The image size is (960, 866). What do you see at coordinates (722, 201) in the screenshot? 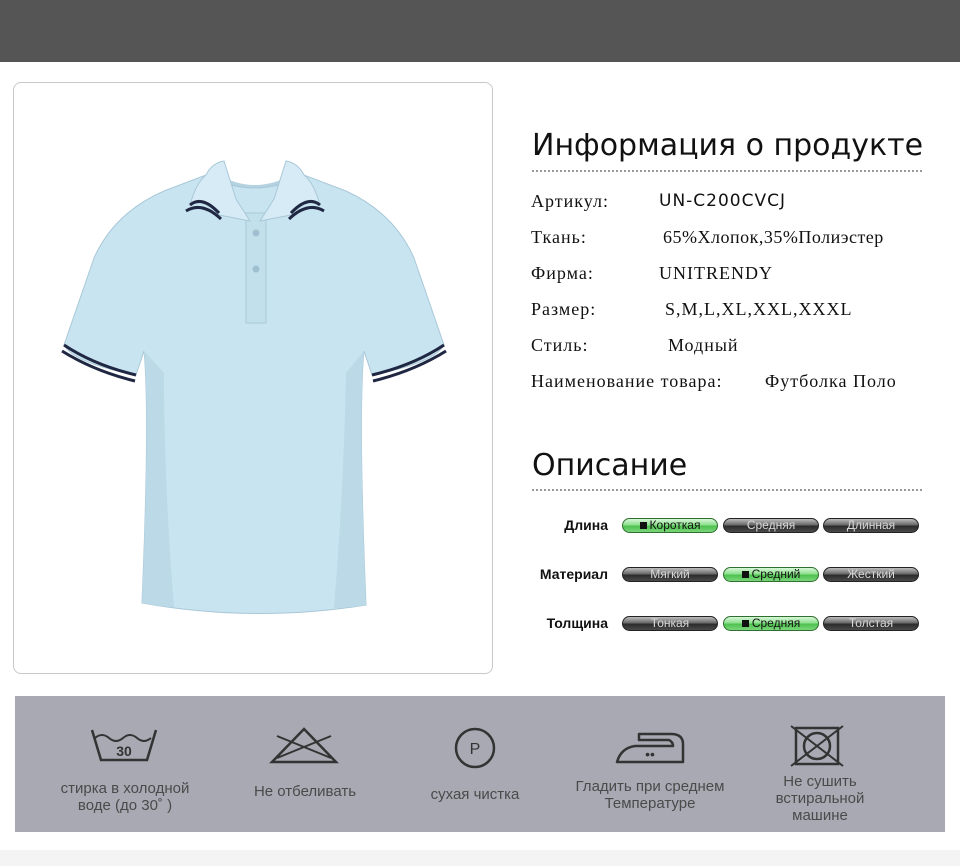
I see `info-value: UN-C200CVCJ` at bounding box center [722, 201].